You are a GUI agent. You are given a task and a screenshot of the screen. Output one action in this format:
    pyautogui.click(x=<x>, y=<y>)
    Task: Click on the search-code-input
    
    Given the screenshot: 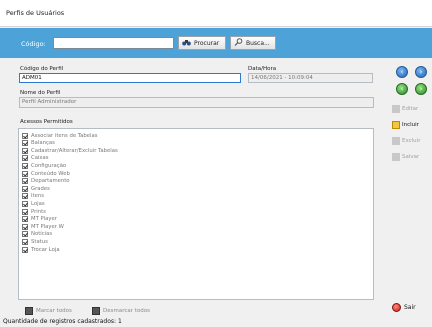 What is the action you would take?
    pyautogui.click(x=113, y=43)
    